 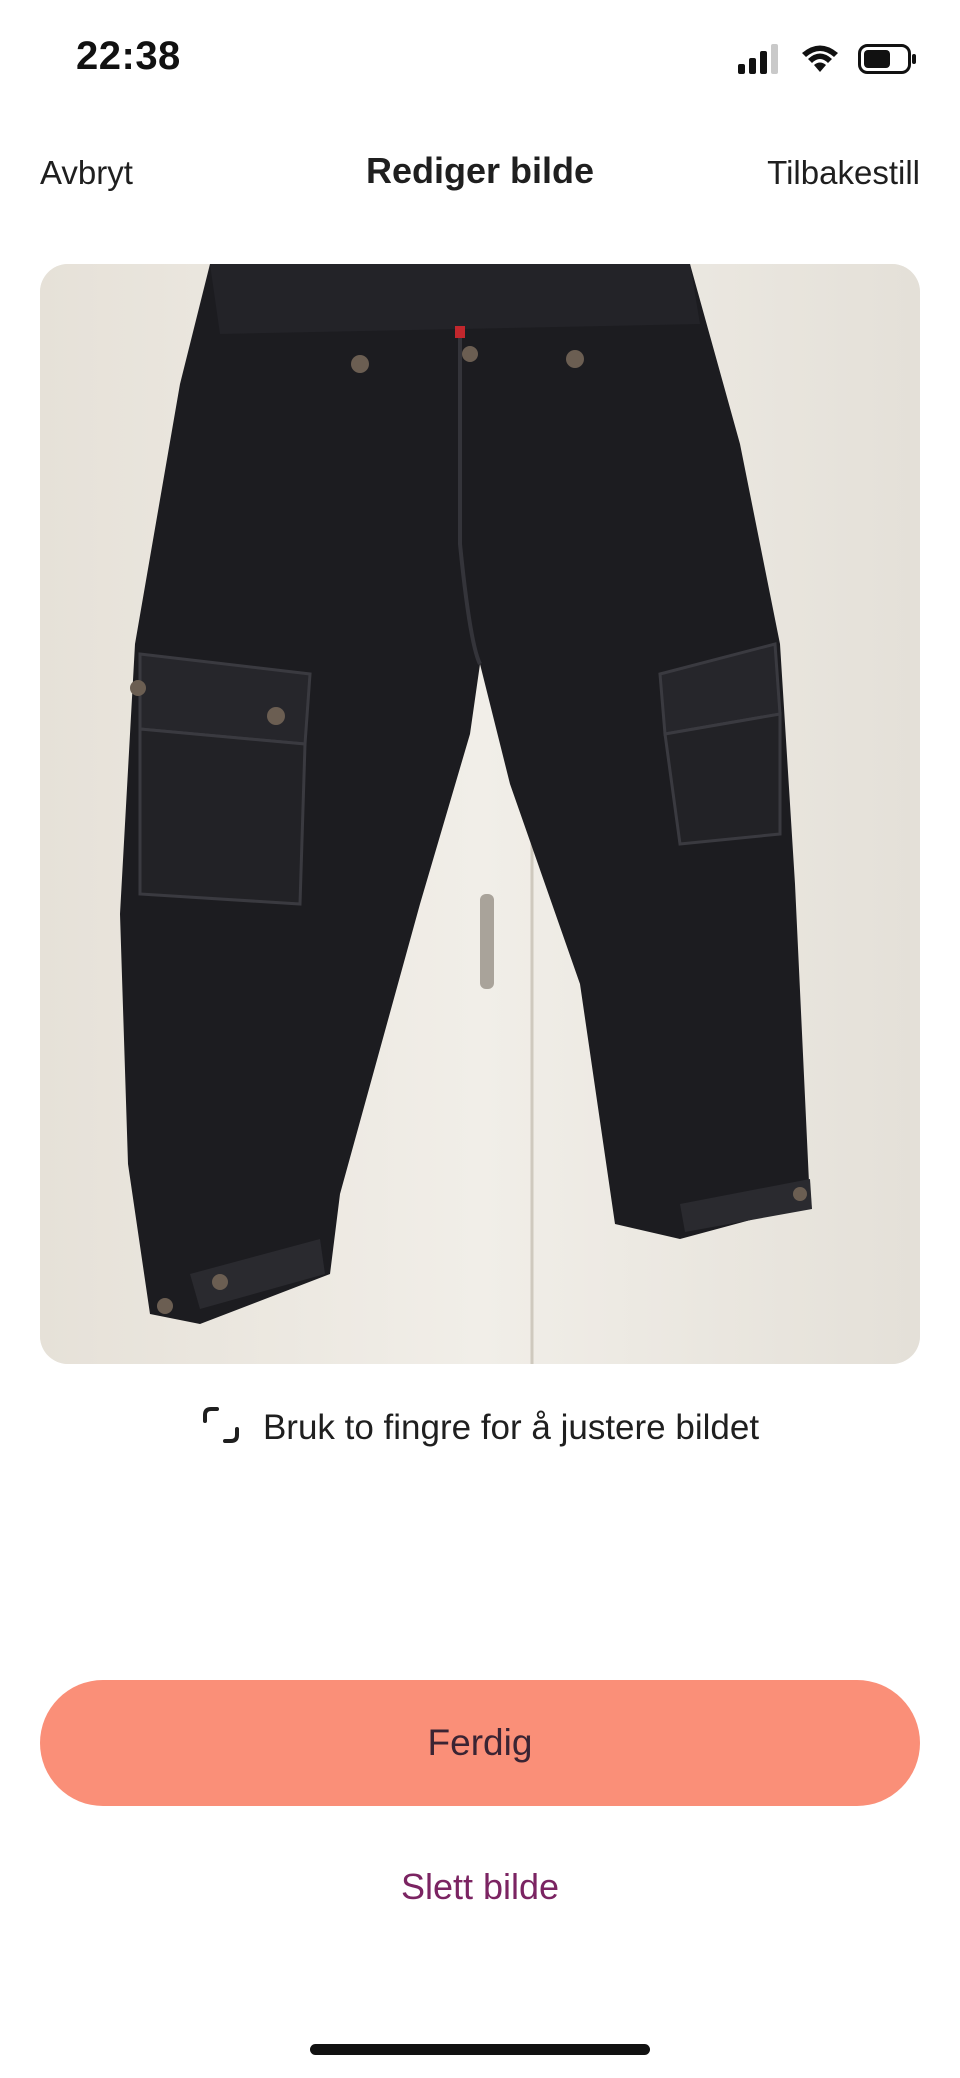 What do you see at coordinates (888, 61) in the screenshot?
I see `battery-icon` at bounding box center [888, 61].